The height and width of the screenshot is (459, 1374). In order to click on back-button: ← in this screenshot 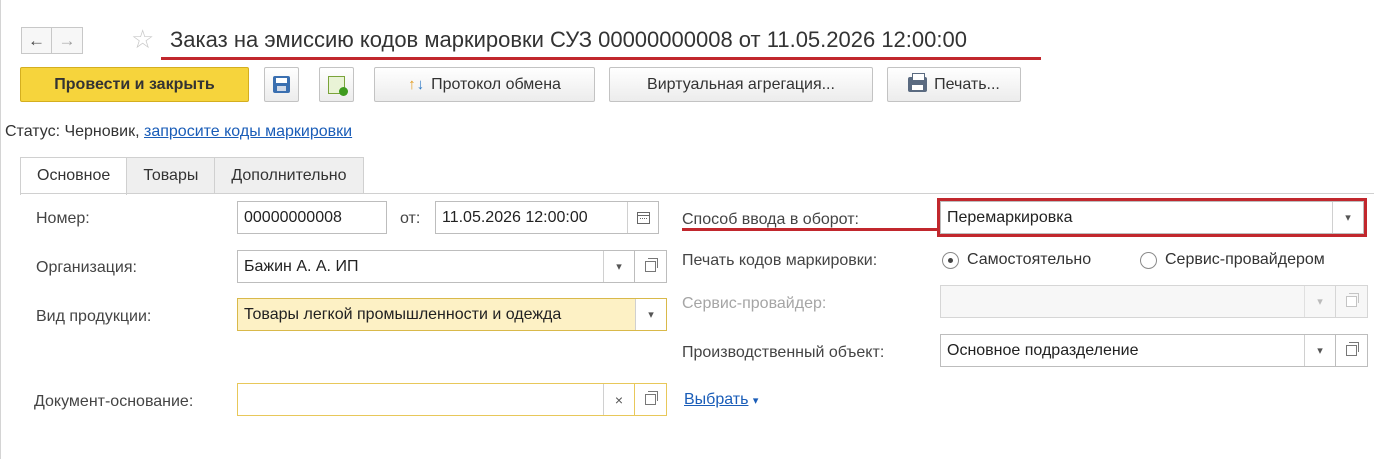, I will do `click(36, 40)`.